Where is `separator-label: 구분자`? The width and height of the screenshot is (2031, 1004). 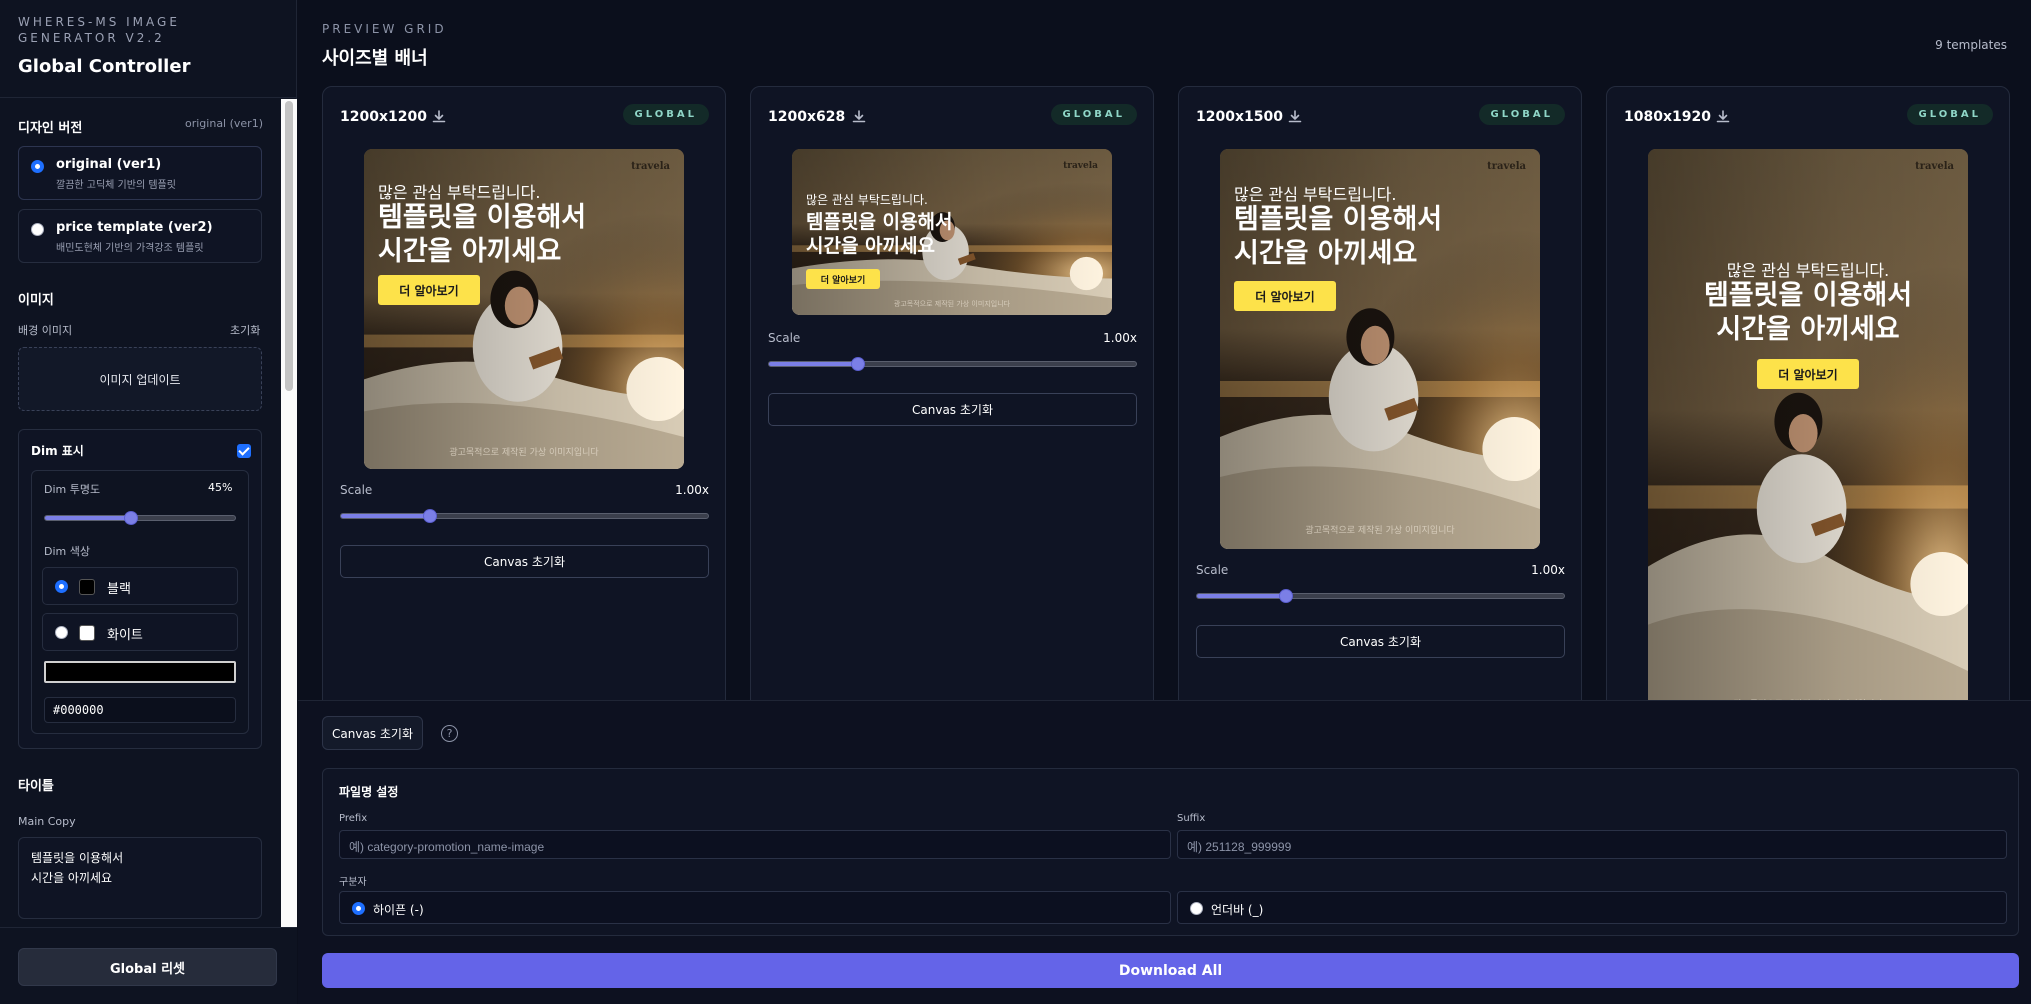
separator-label: 구분자 is located at coordinates (353, 882).